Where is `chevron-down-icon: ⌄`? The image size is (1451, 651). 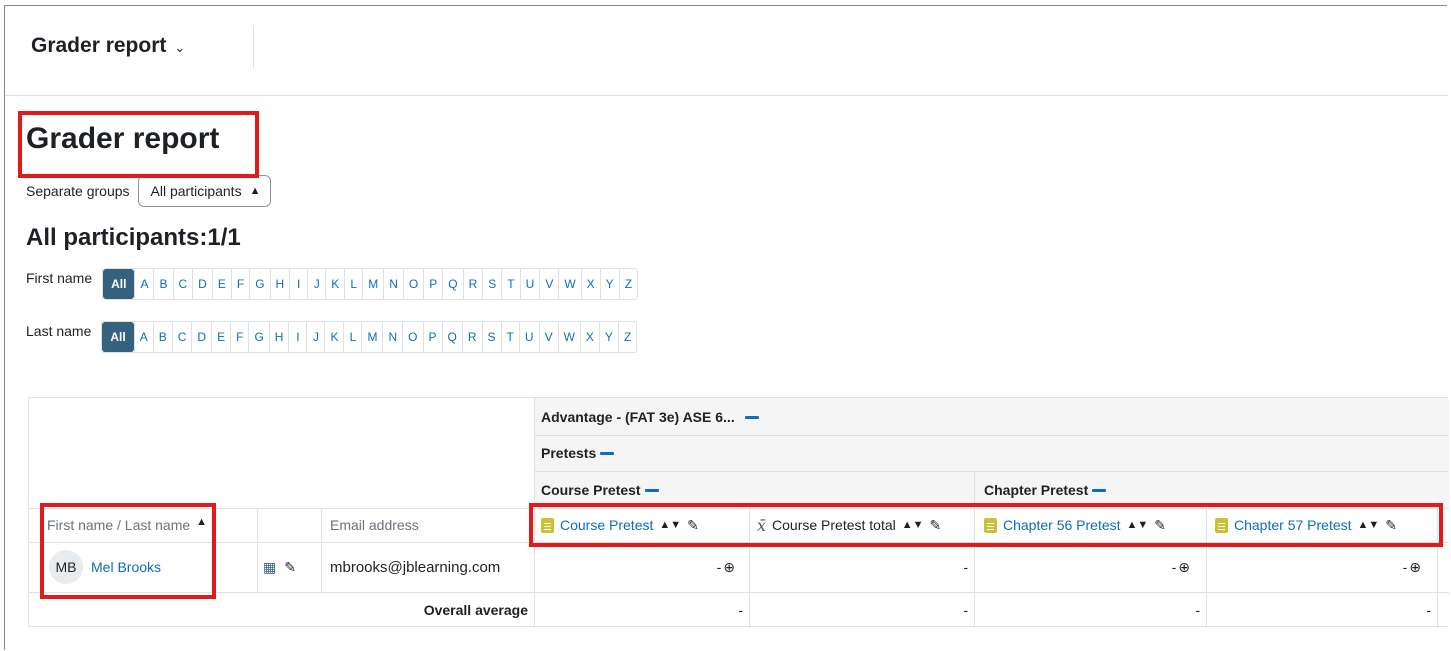
chevron-down-icon: ⌄ is located at coordinates (180, 47).